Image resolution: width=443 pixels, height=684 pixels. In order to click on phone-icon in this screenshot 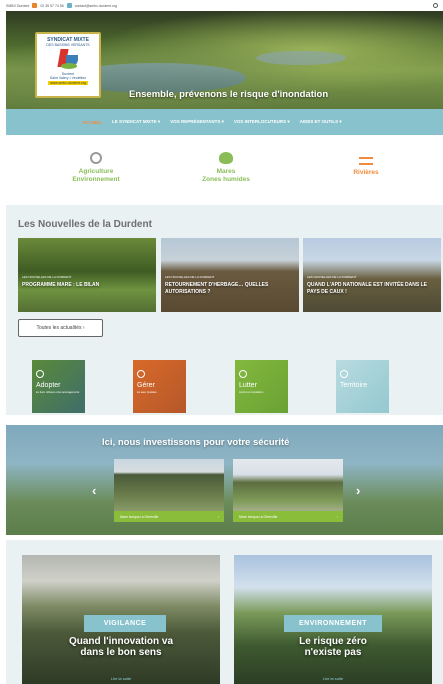, I will do `click(35, 5)`.